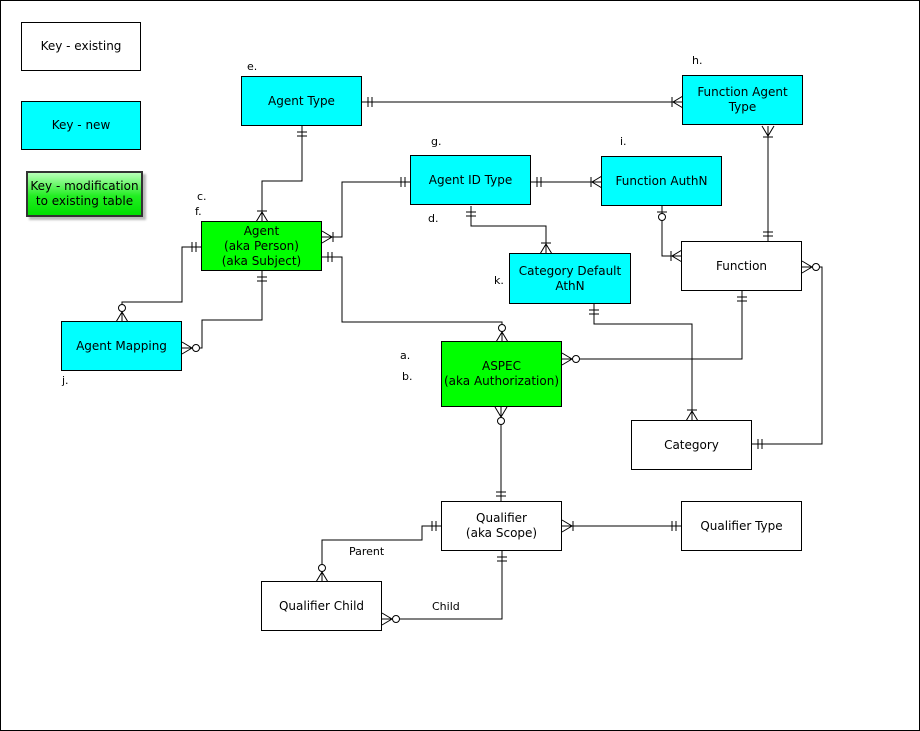 This screenshot has width=920, height=731. I want to click on entity-qualifier: Qualifier (aka Scope), so click(501, 526).